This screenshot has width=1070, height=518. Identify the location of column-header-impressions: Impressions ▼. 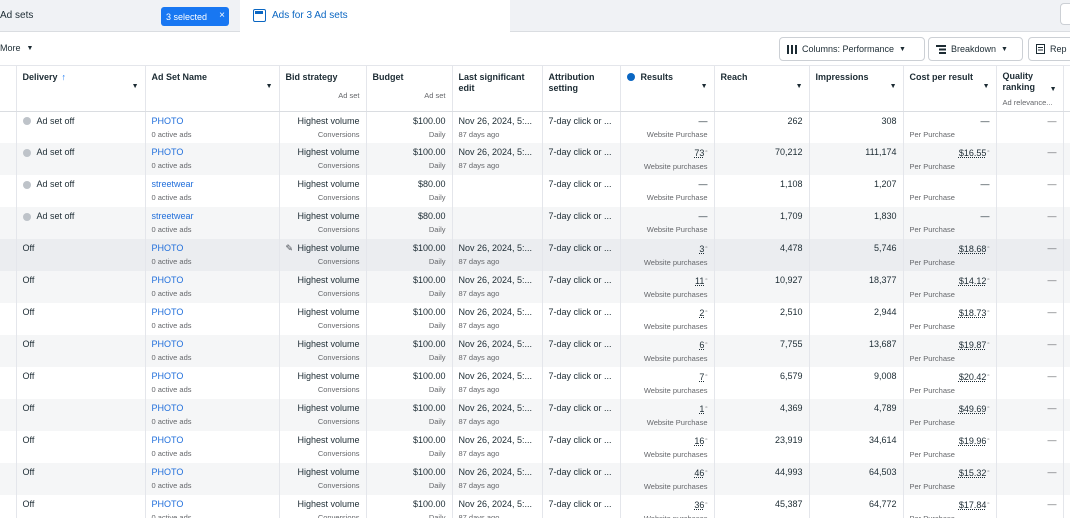
(856, 89).